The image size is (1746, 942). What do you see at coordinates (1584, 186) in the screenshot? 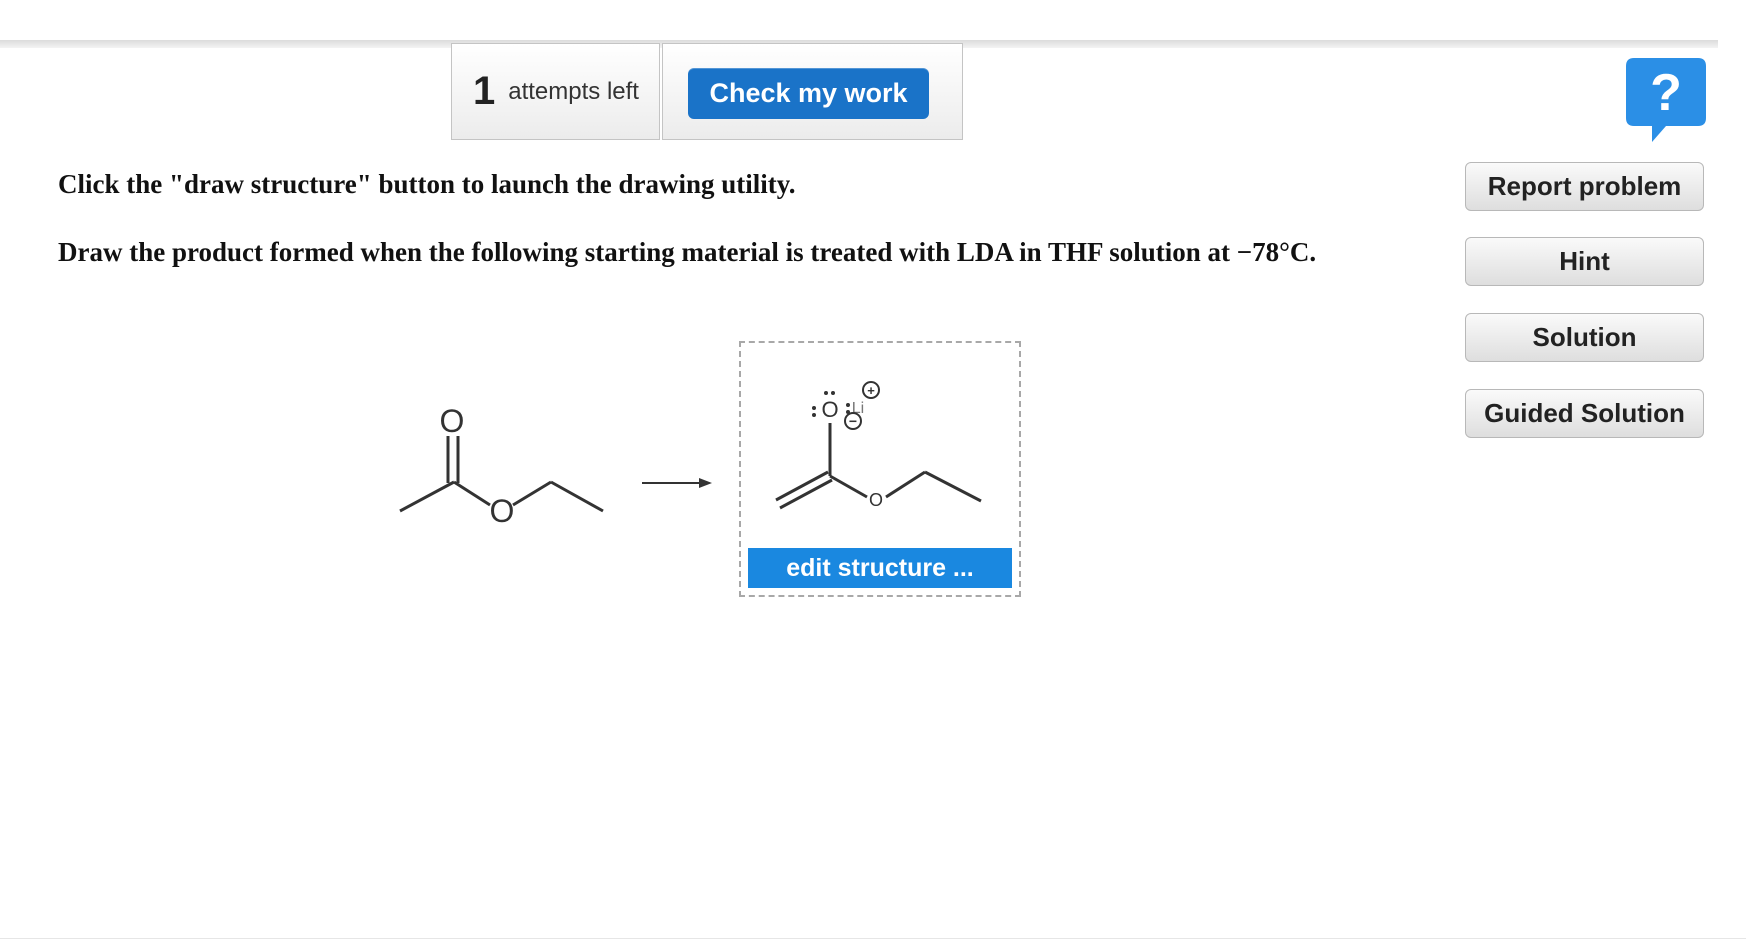
I see `report-problem-button: Report problem` at bounding box center [1584, 186].